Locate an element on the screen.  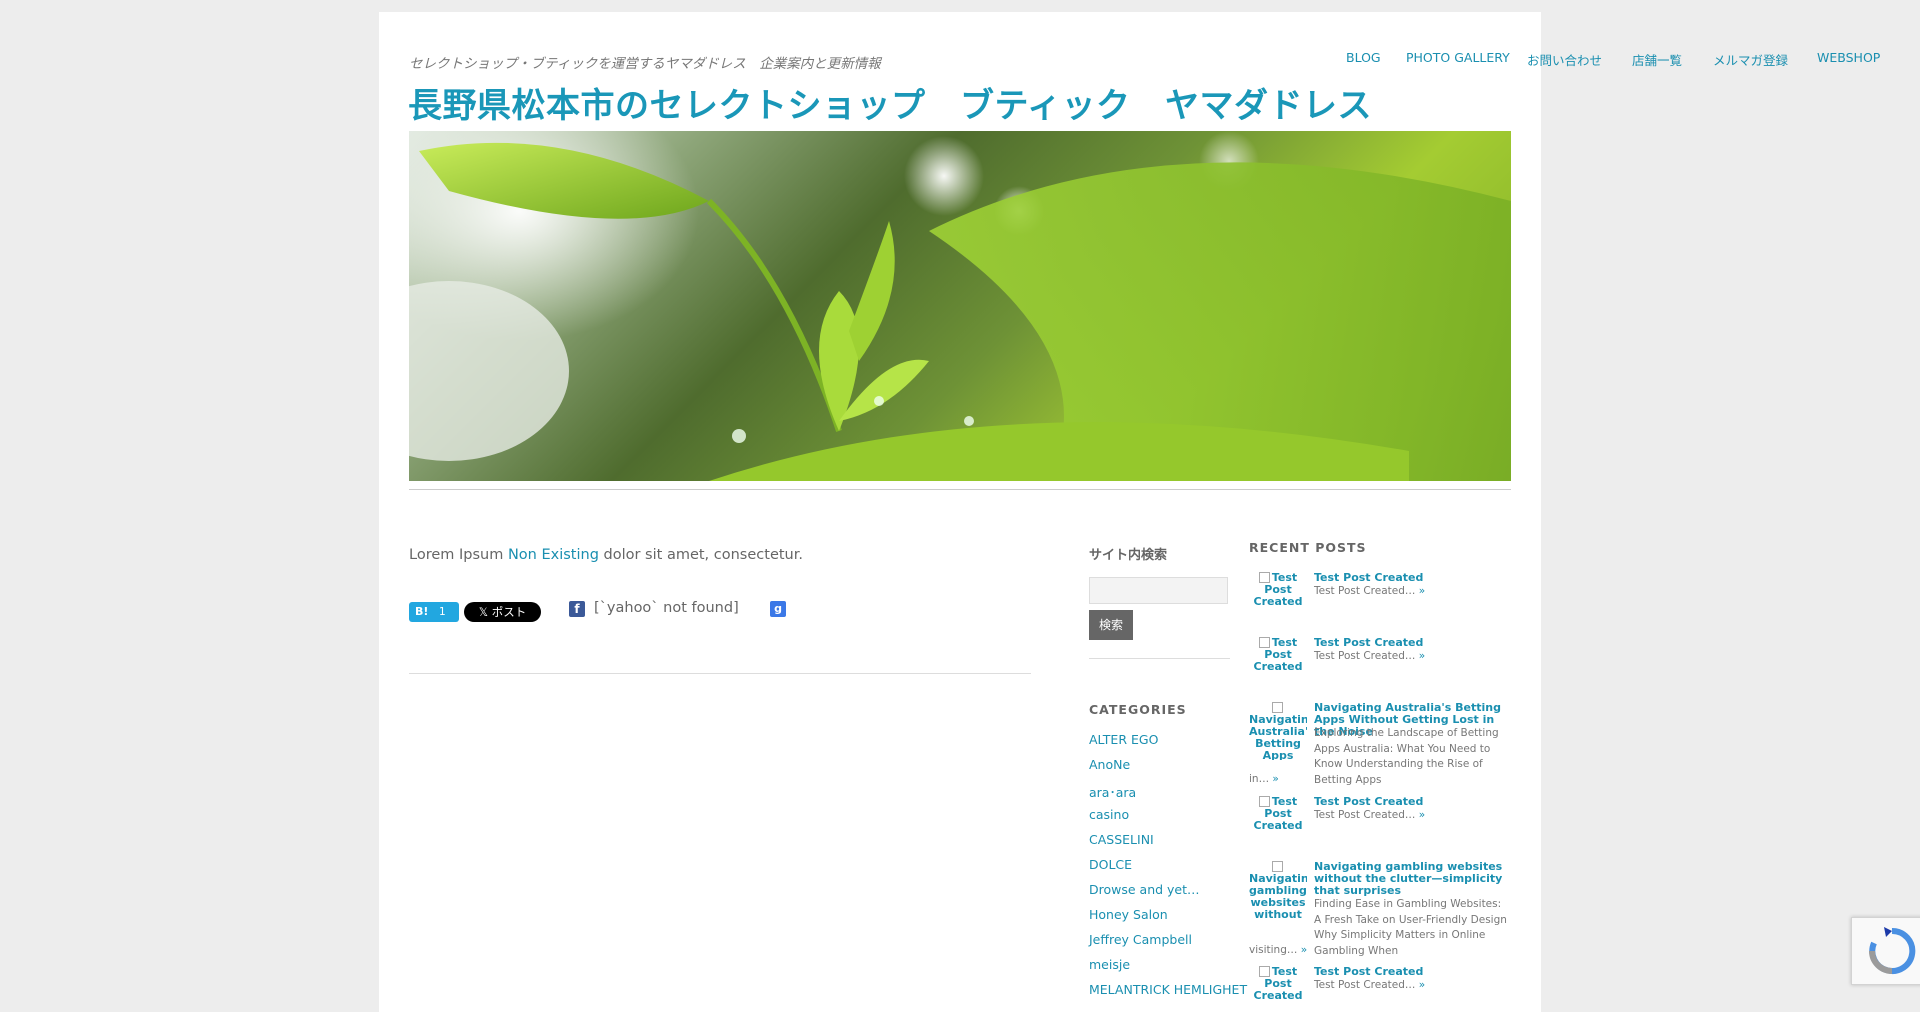
search-input is located at coordinates (1158, 590).